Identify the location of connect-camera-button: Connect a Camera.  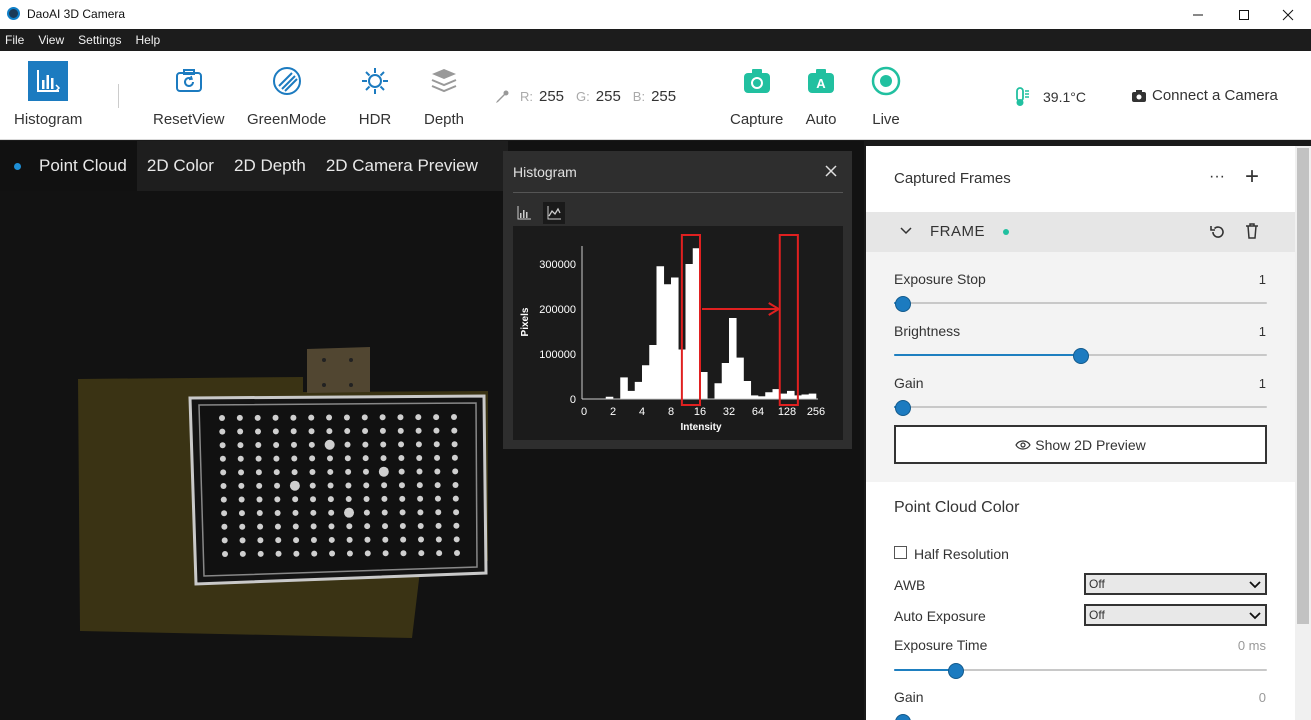
(1204, 95).